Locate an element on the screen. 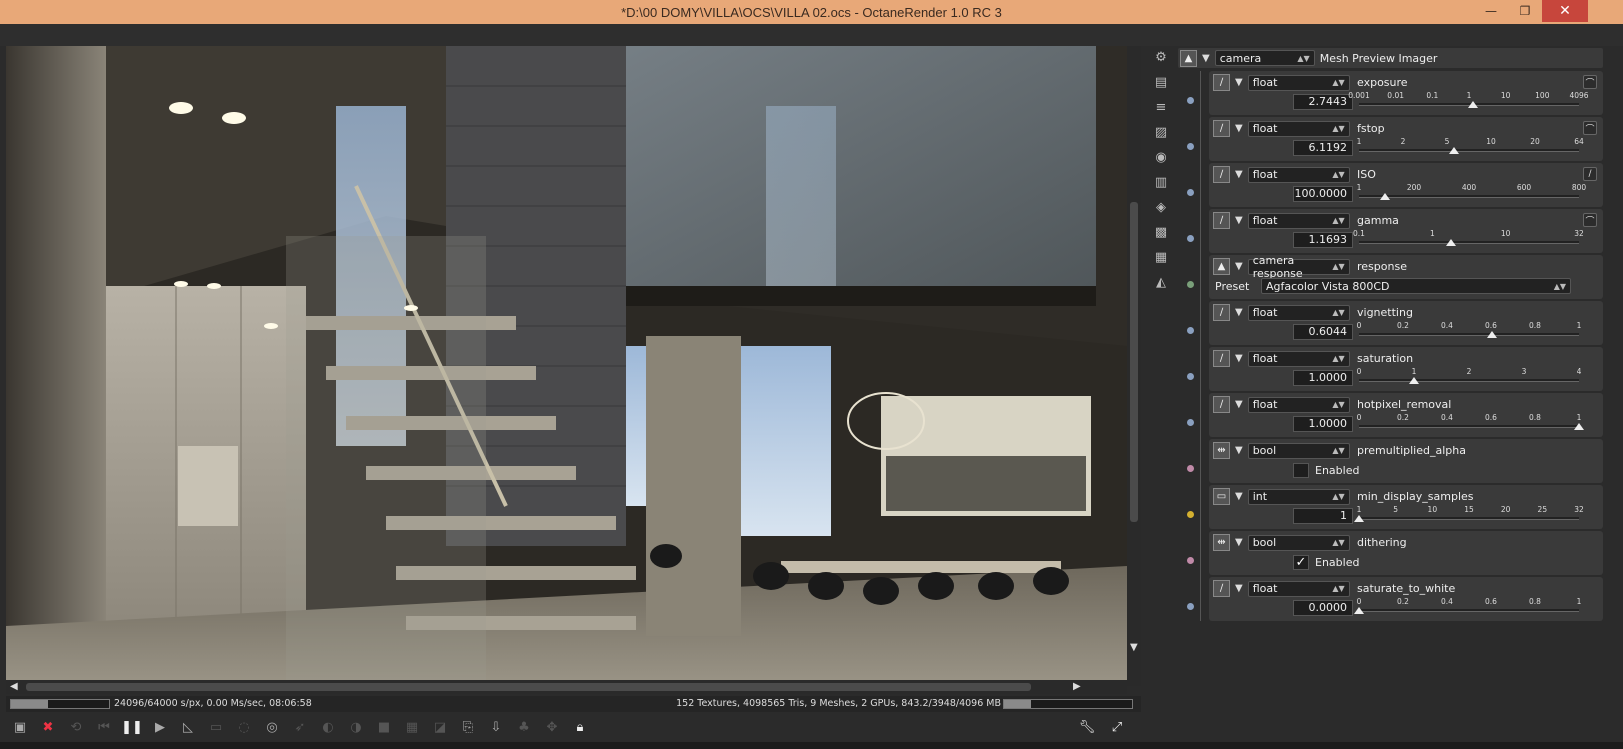 The image size is (1623, 749). linear-curve-icon: ∕ is located at coordinates (1590, 174).